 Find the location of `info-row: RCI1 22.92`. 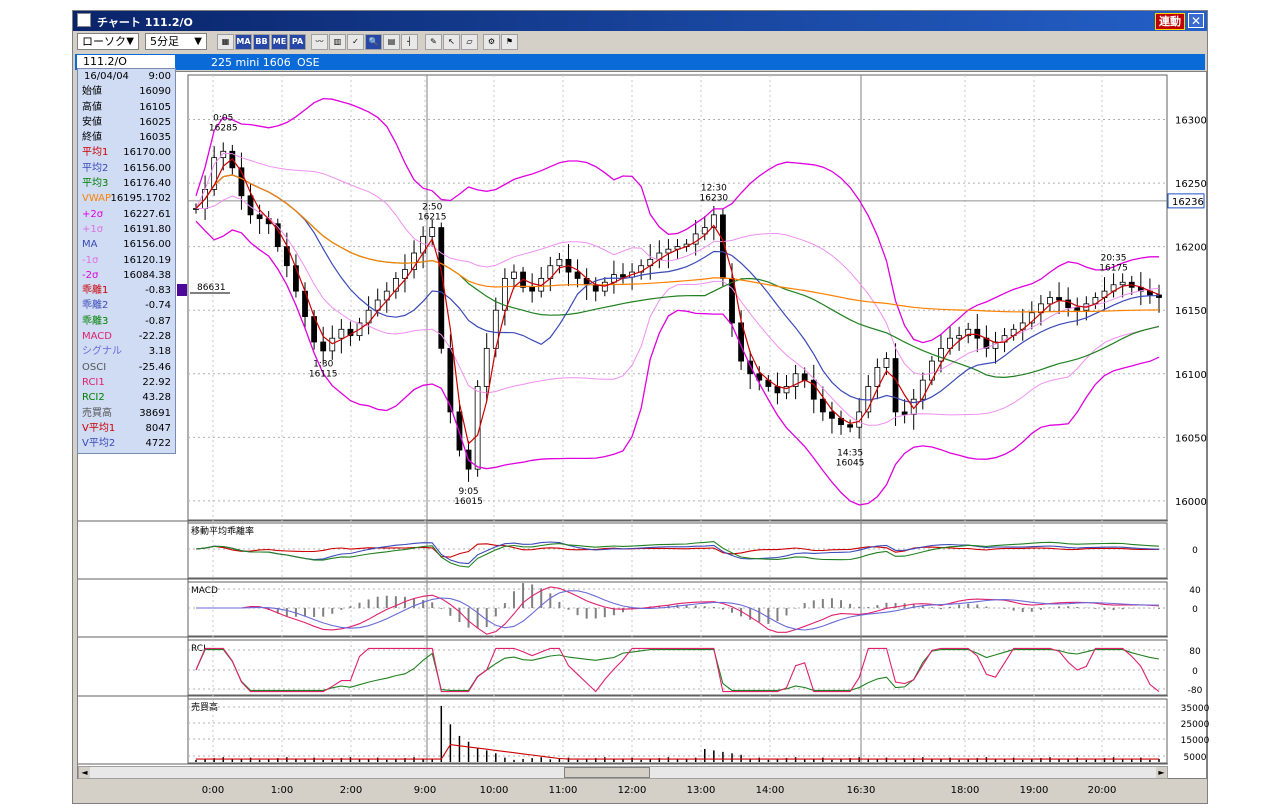

info-row: RCI1 22.92 is located at coordinates (126, 382).